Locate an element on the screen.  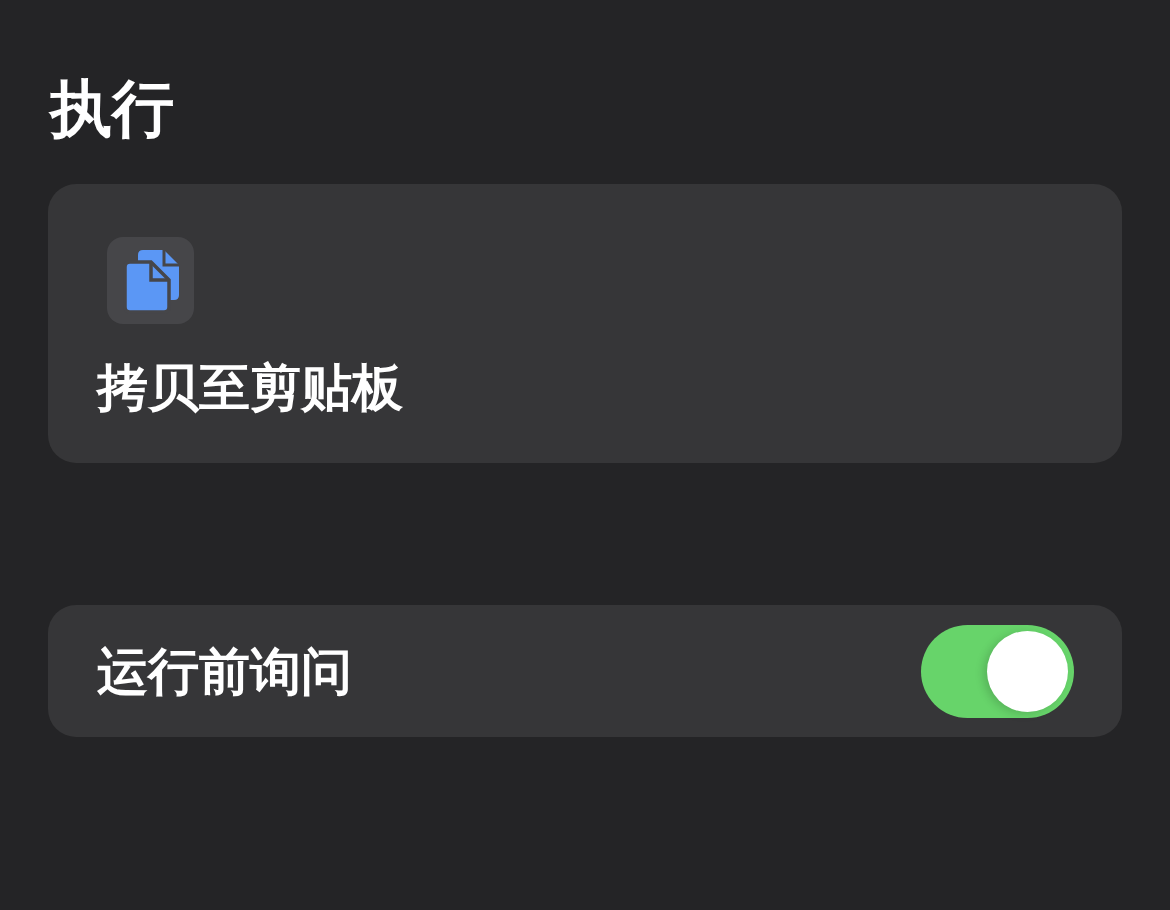
documents-icon is located at coordinates (150, 280).